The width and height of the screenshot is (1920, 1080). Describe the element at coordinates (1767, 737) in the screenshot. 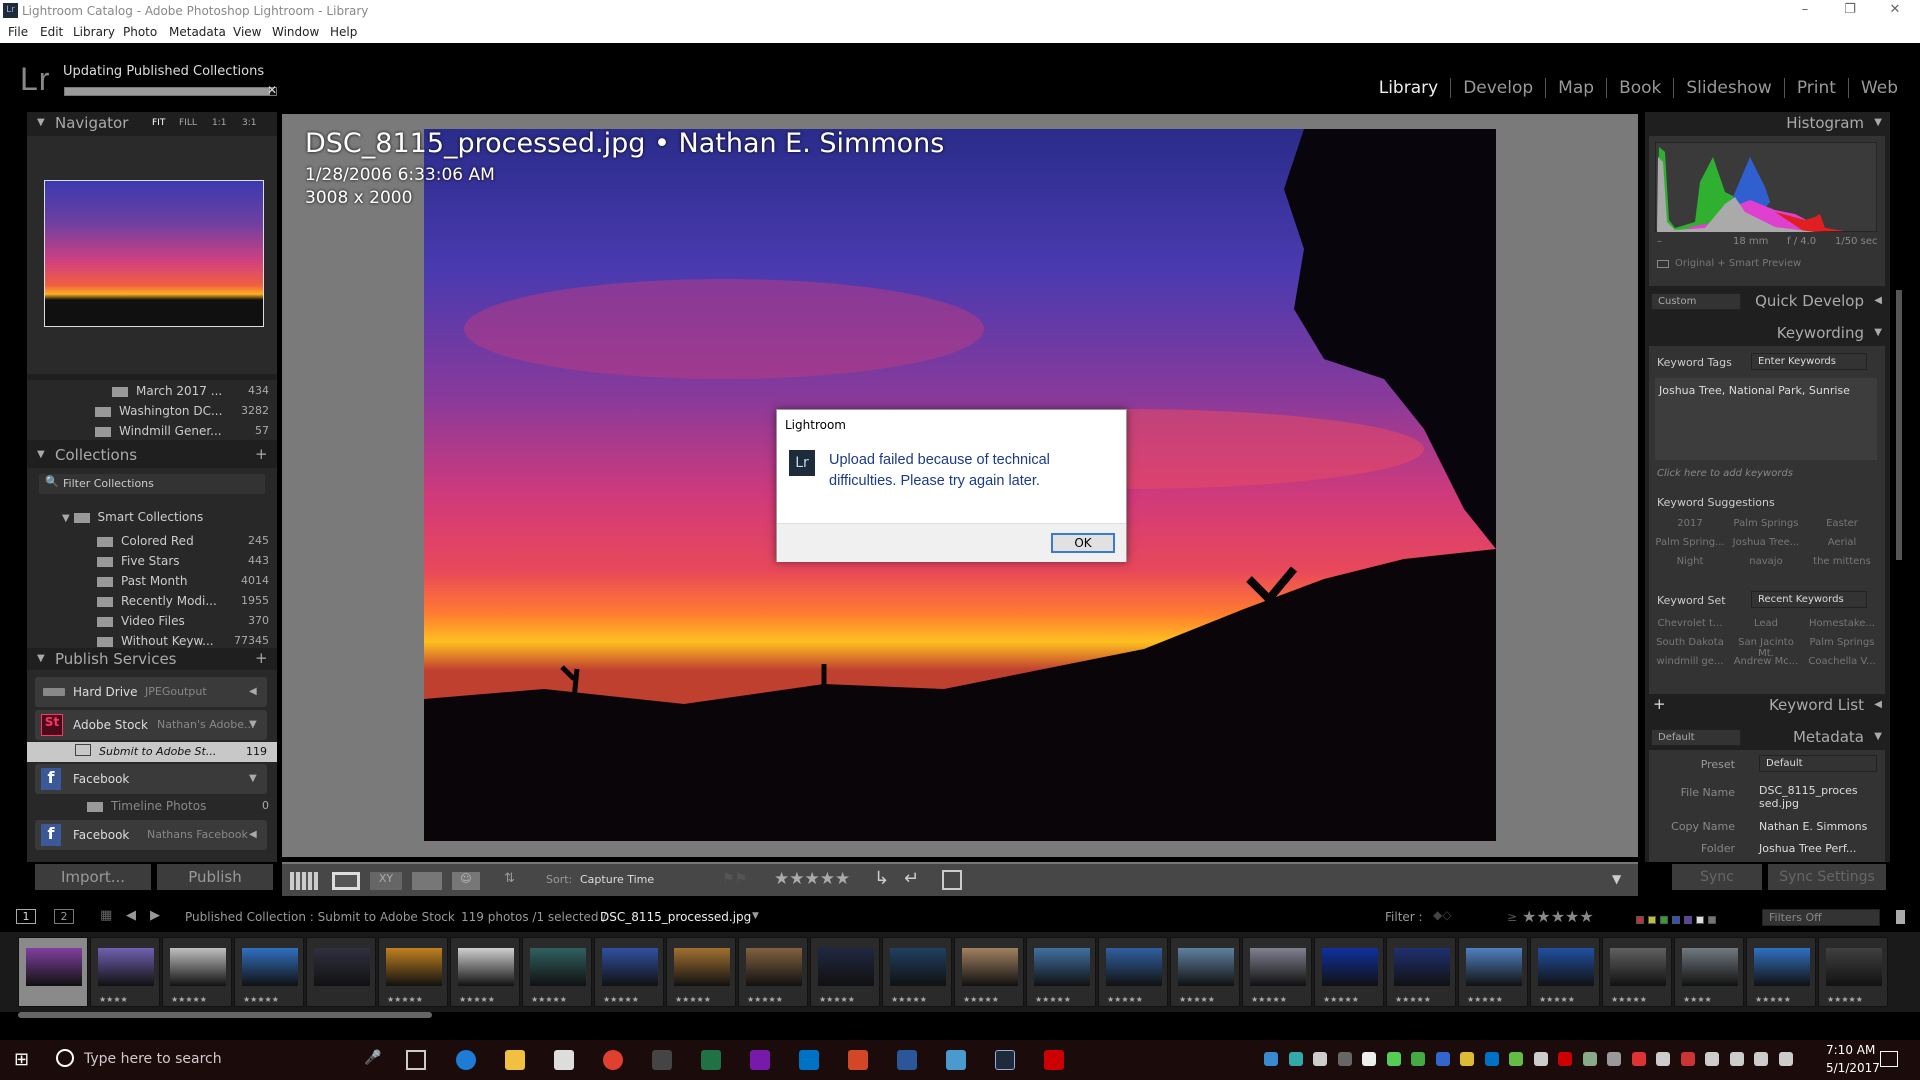

I see `metadata-header: Default Metadata ▼` at that location.